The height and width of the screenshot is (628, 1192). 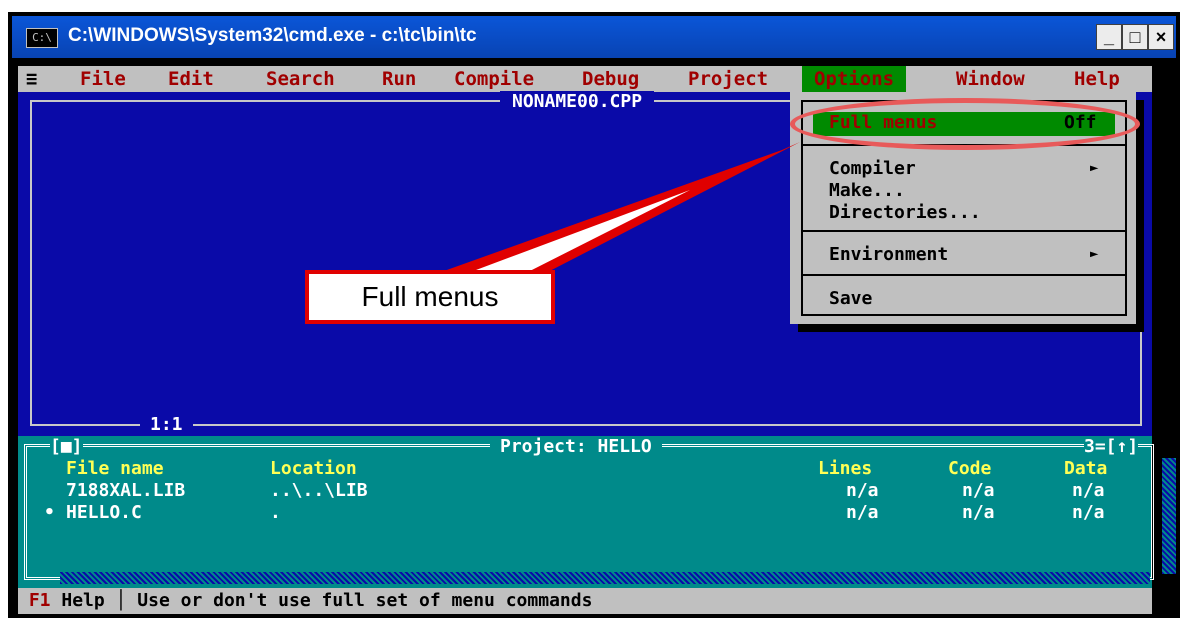 I want to click on help-key-label: Help, so click(x=83, y=600).